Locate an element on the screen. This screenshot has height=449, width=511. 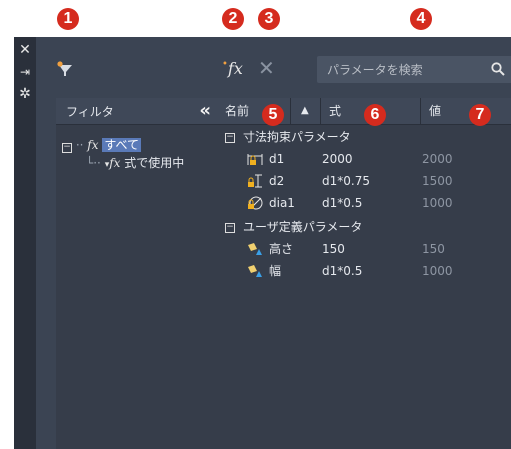
callout-5: 5 is located at coordinates (273, 115).